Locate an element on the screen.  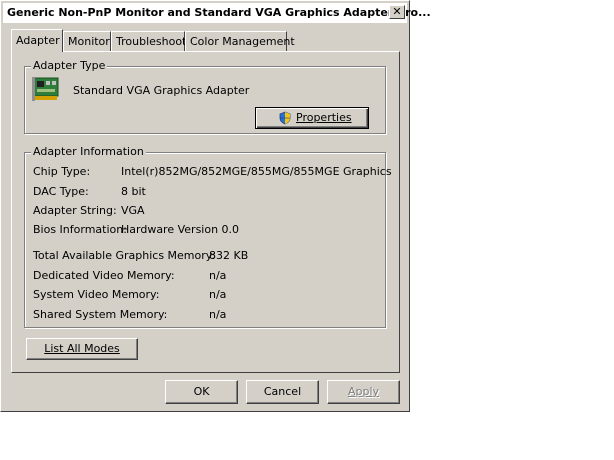
dac-type-label: DAC Type: is located at coordinates (61, 191).